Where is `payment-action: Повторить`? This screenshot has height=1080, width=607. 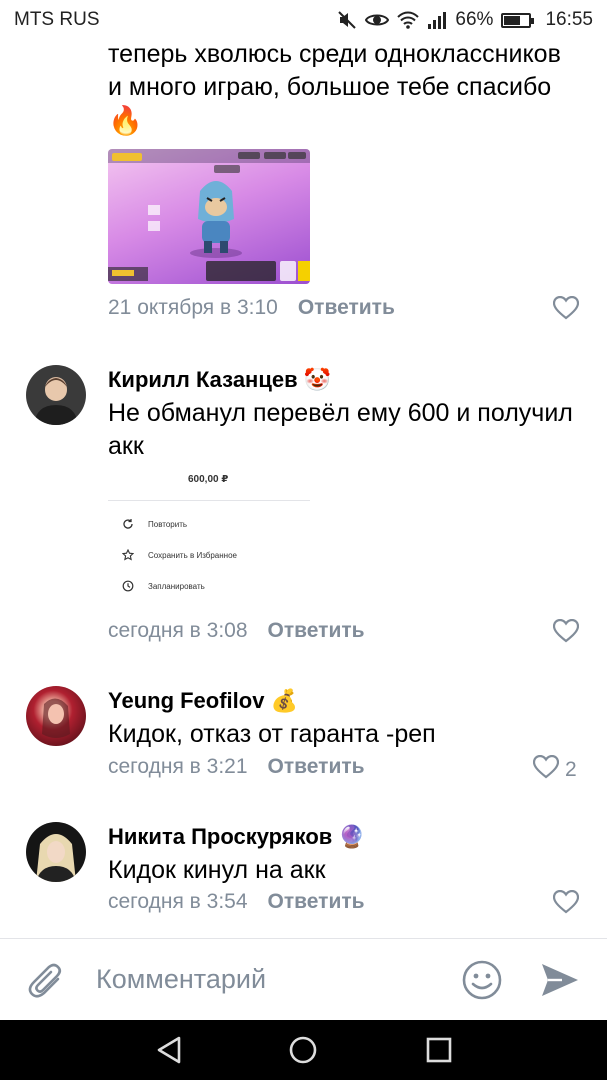
payment-action: Повторить is located at coordinates (154, 524).